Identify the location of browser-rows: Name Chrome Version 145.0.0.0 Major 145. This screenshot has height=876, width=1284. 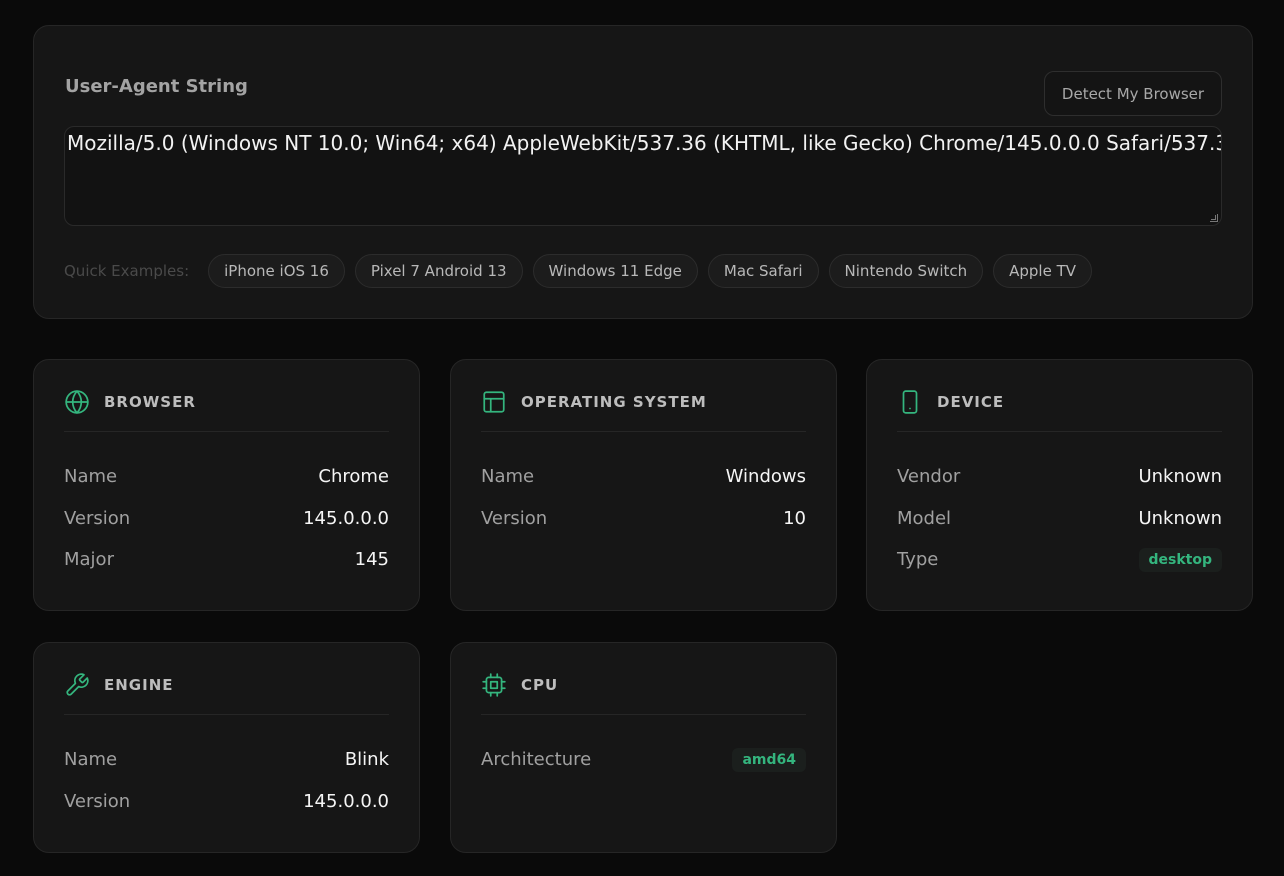
(226, 518).